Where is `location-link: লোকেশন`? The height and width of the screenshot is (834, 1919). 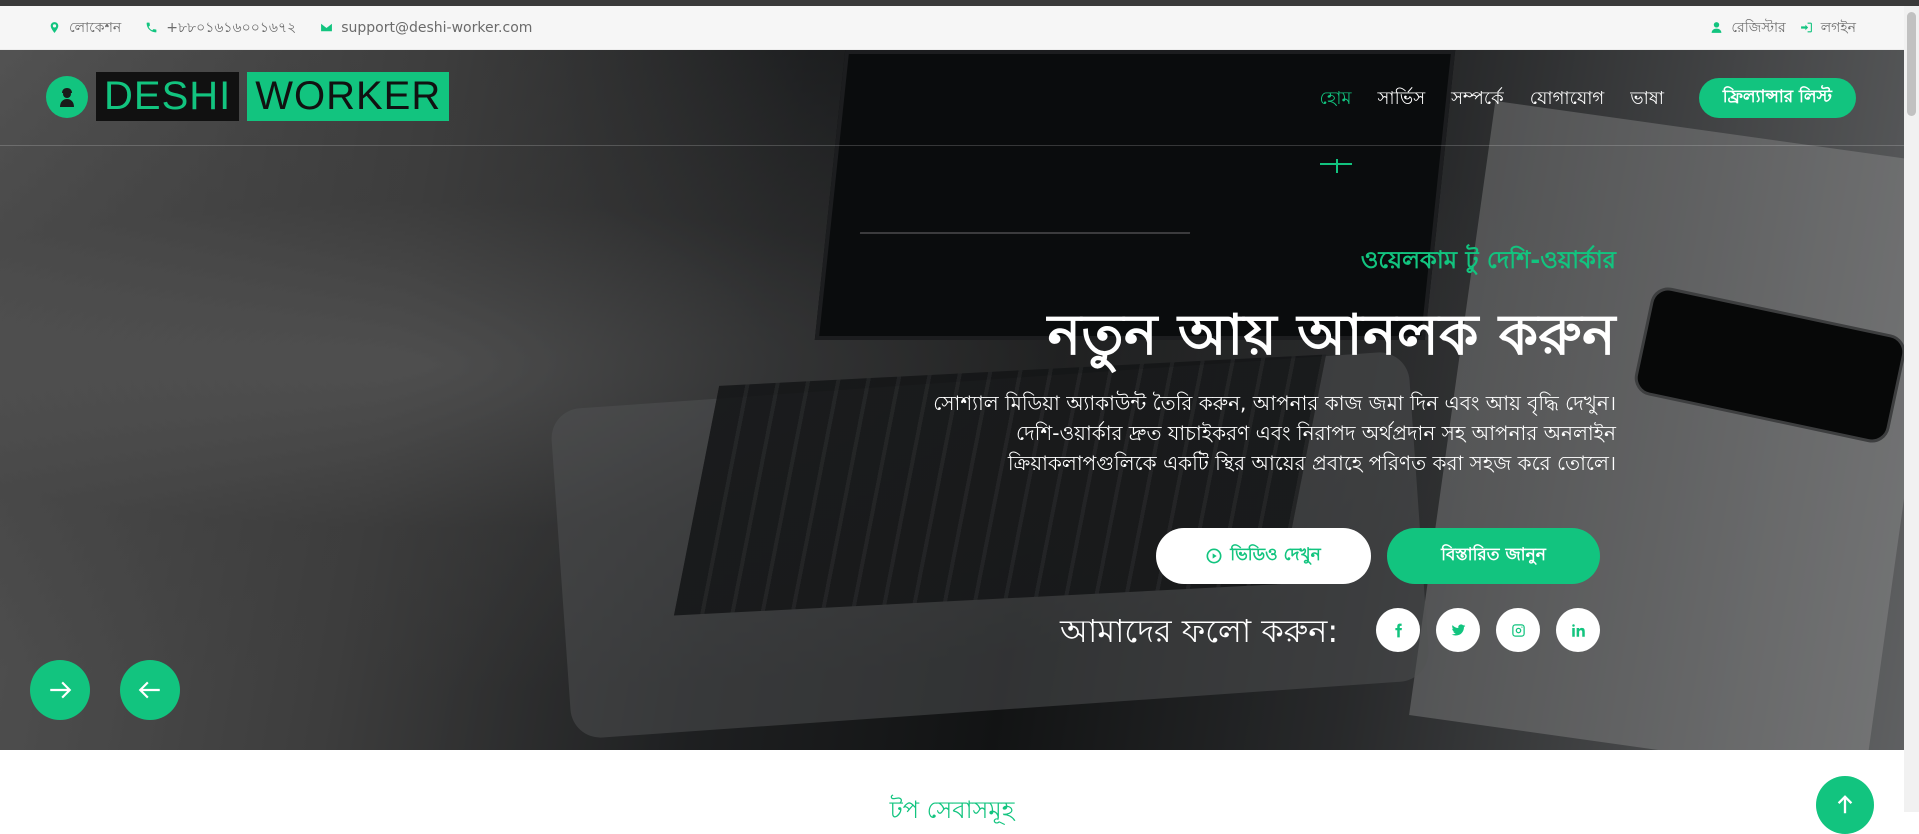 location-link: লোকেশন is located at coordinates (84, 28).